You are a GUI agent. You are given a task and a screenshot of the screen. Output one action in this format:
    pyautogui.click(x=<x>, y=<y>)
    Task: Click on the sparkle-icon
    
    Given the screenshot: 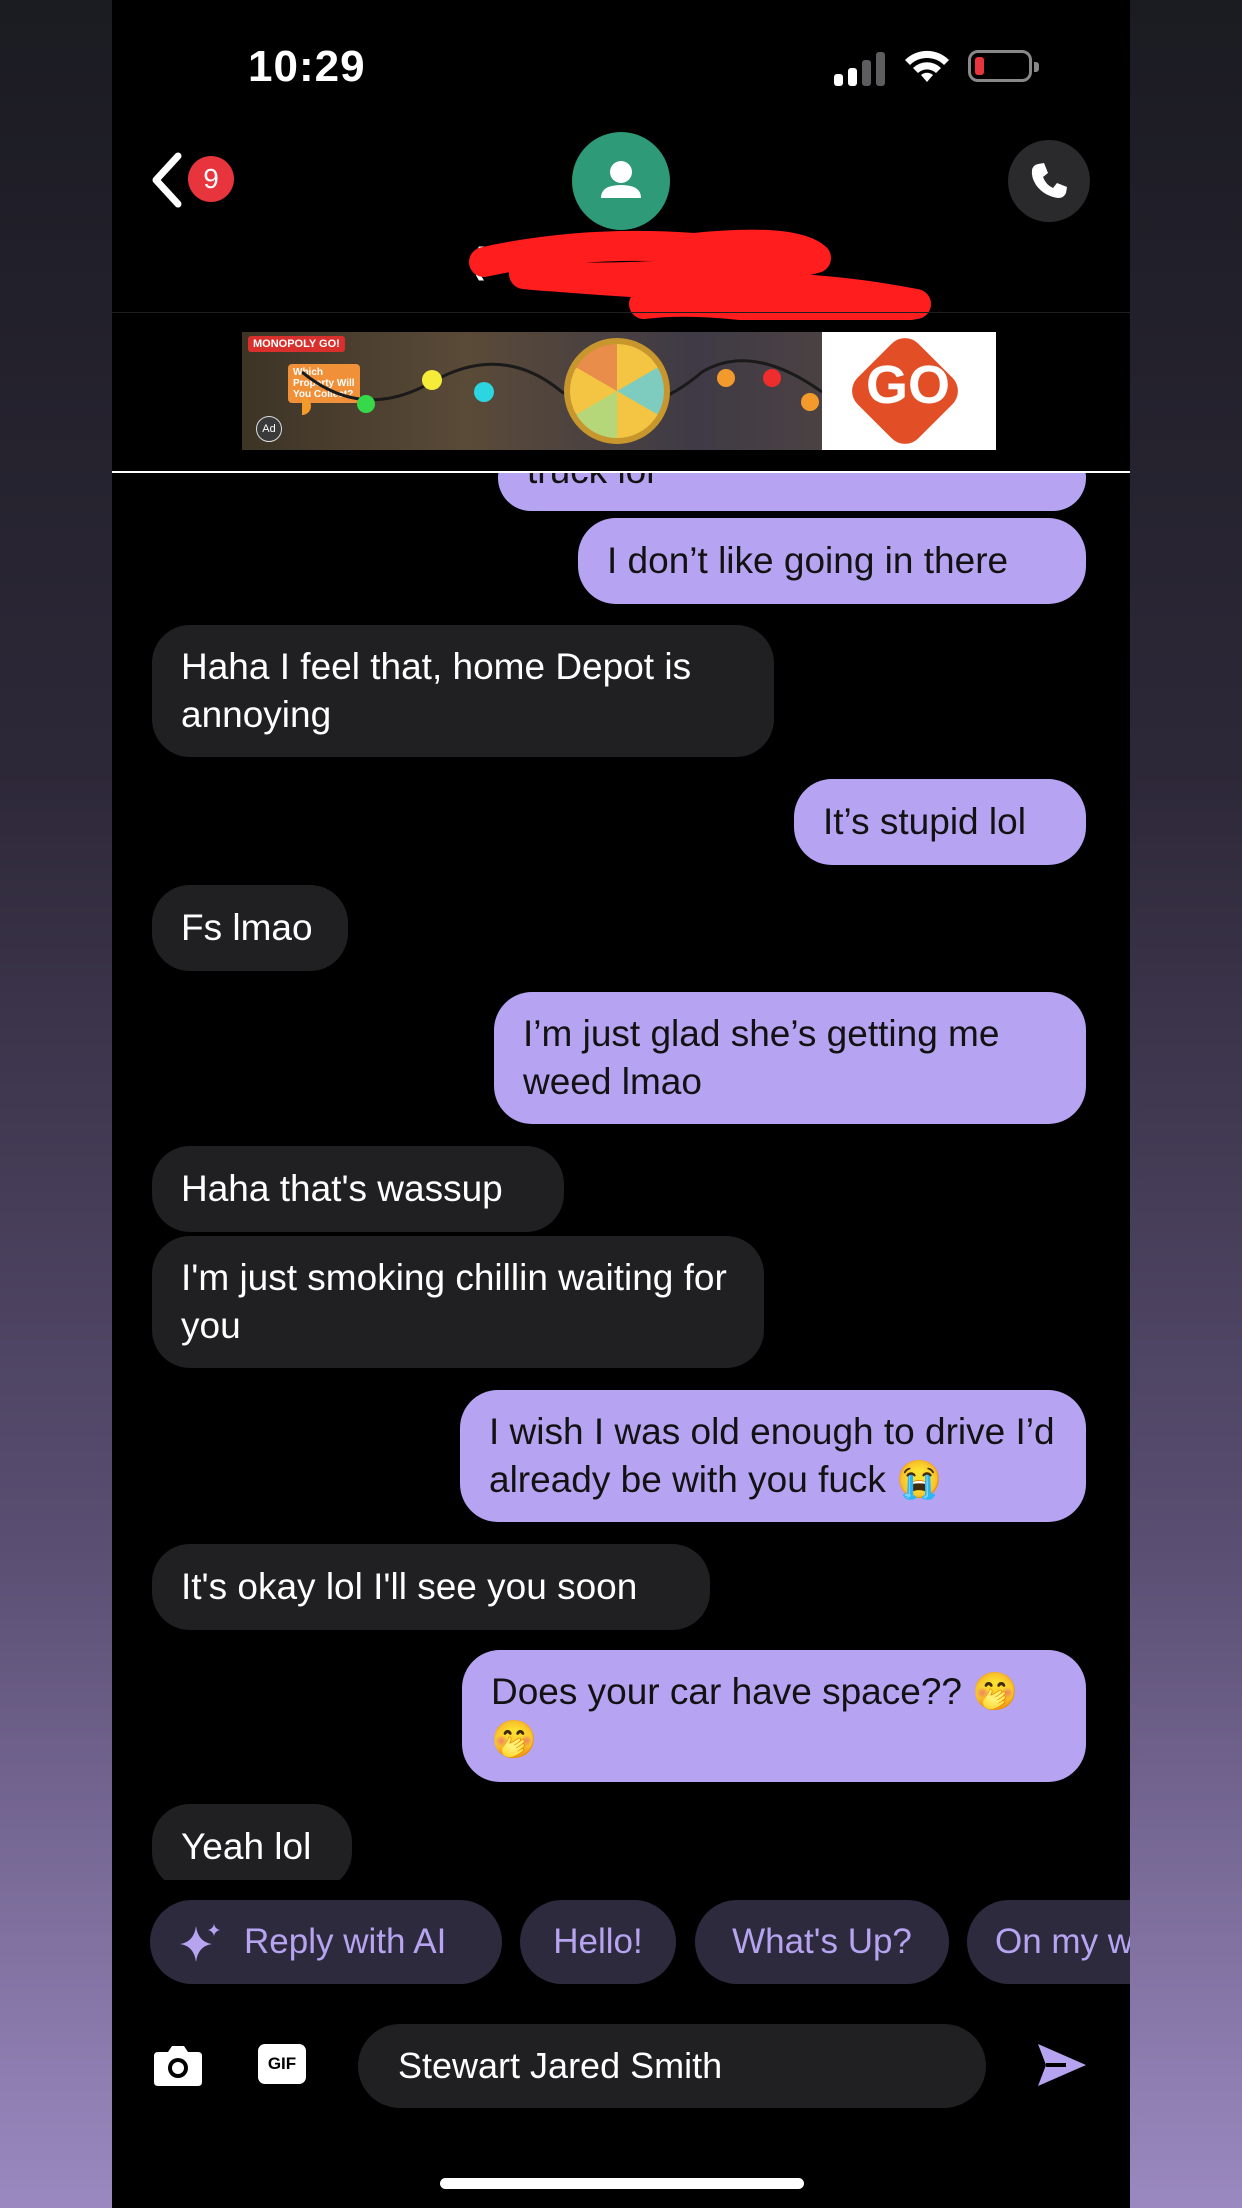 What is the action you would take?
    pyautogui.click(x=200, y=1943)
    